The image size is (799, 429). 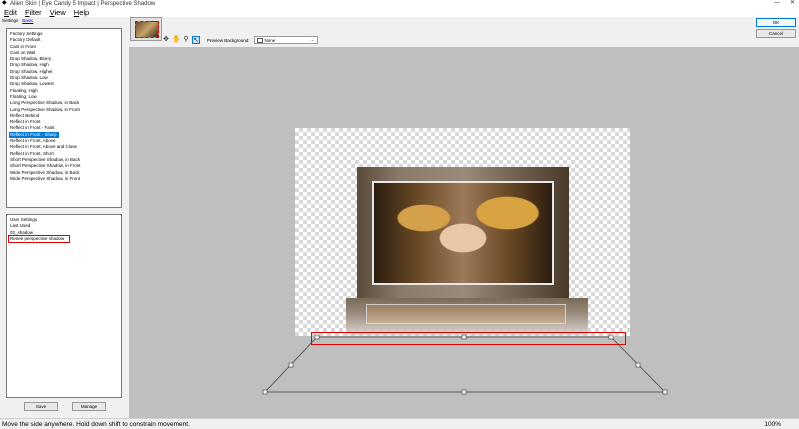 What do you see at coordinates (4, 3) in the screenshot?
I see `app-icon: ◆` at bounding box center [4, 3].